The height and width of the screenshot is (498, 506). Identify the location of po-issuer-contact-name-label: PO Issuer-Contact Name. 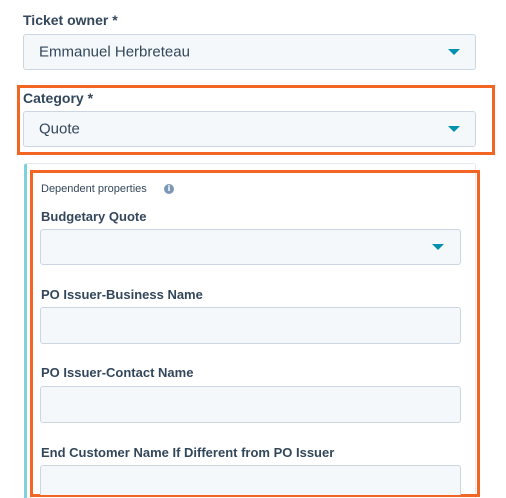
(117, 372).